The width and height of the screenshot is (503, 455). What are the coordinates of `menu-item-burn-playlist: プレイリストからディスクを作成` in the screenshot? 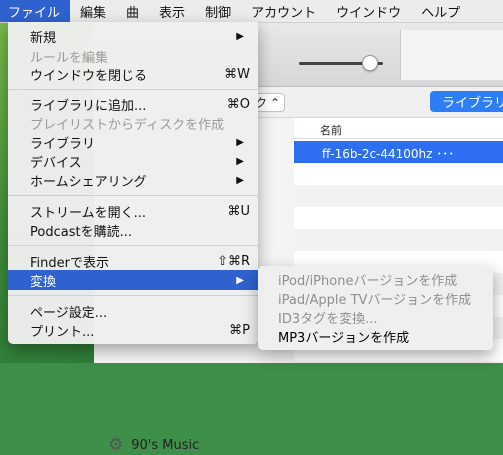 It's located at (133, 123).